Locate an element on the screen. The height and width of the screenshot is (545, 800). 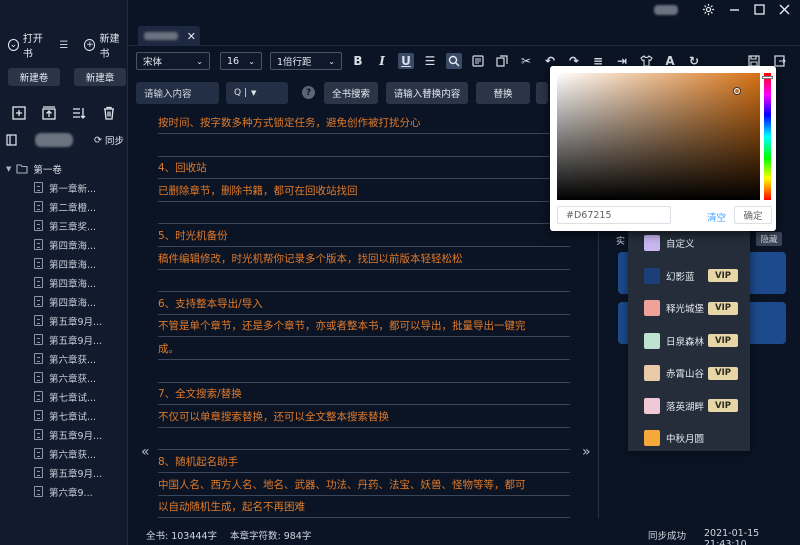
panel-icon is located at coordinates (11, 140).